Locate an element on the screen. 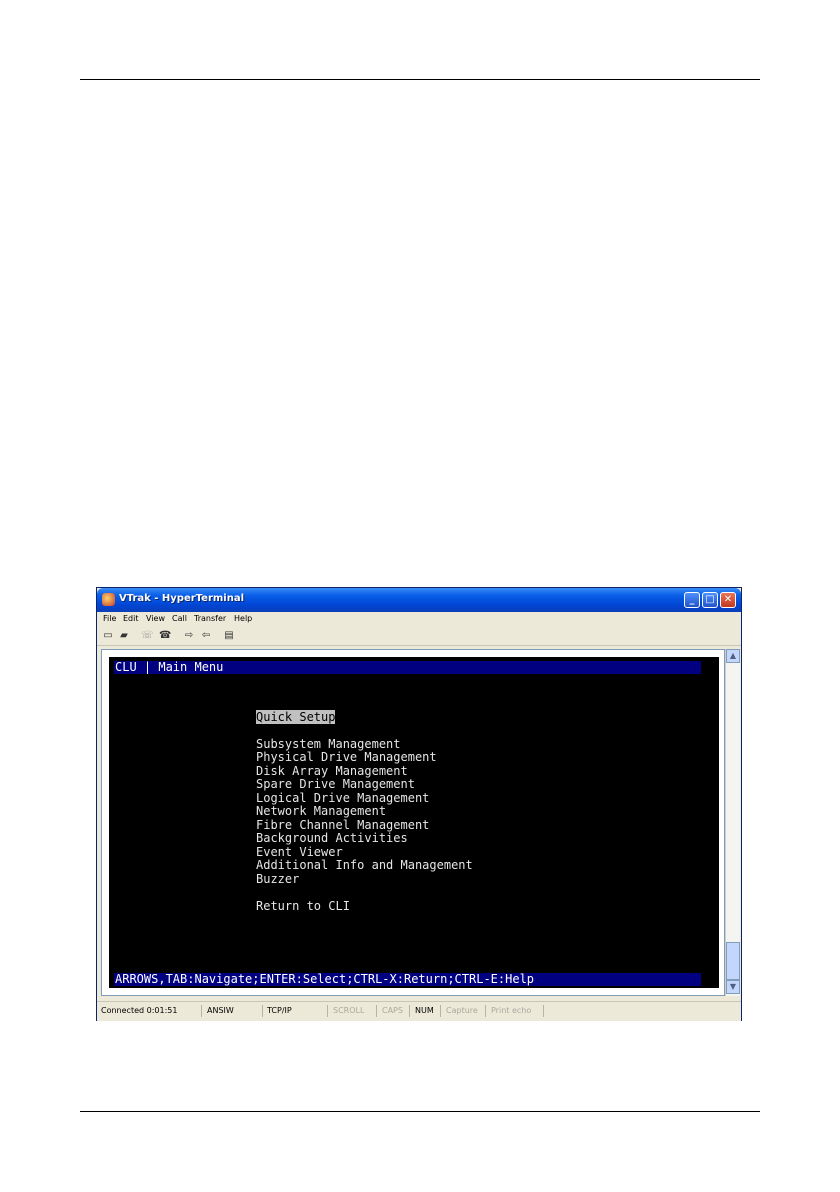 The image size is (840, 1192). menu-item-background: Background Activities is located at coordinates (332, 838).